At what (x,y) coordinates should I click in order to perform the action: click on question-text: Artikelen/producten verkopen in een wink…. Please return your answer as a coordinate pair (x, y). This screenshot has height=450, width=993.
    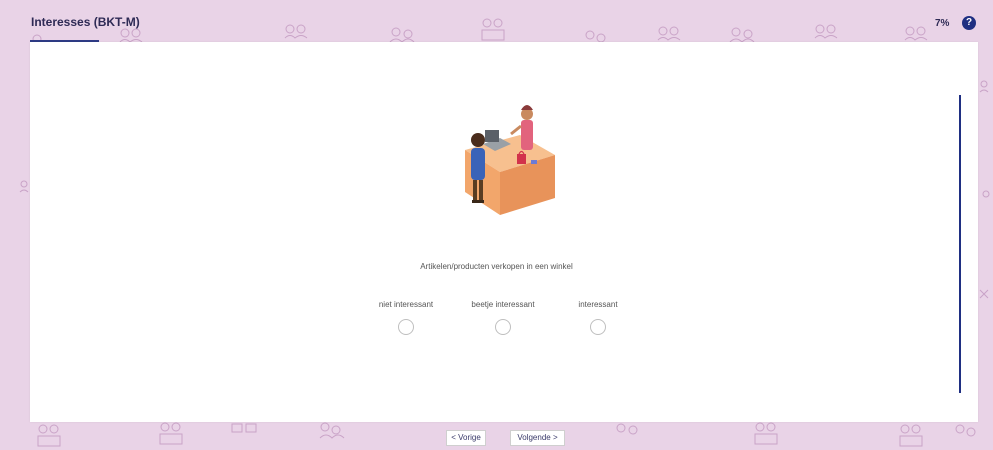
    Looking at the image, I should click on (496, 266).